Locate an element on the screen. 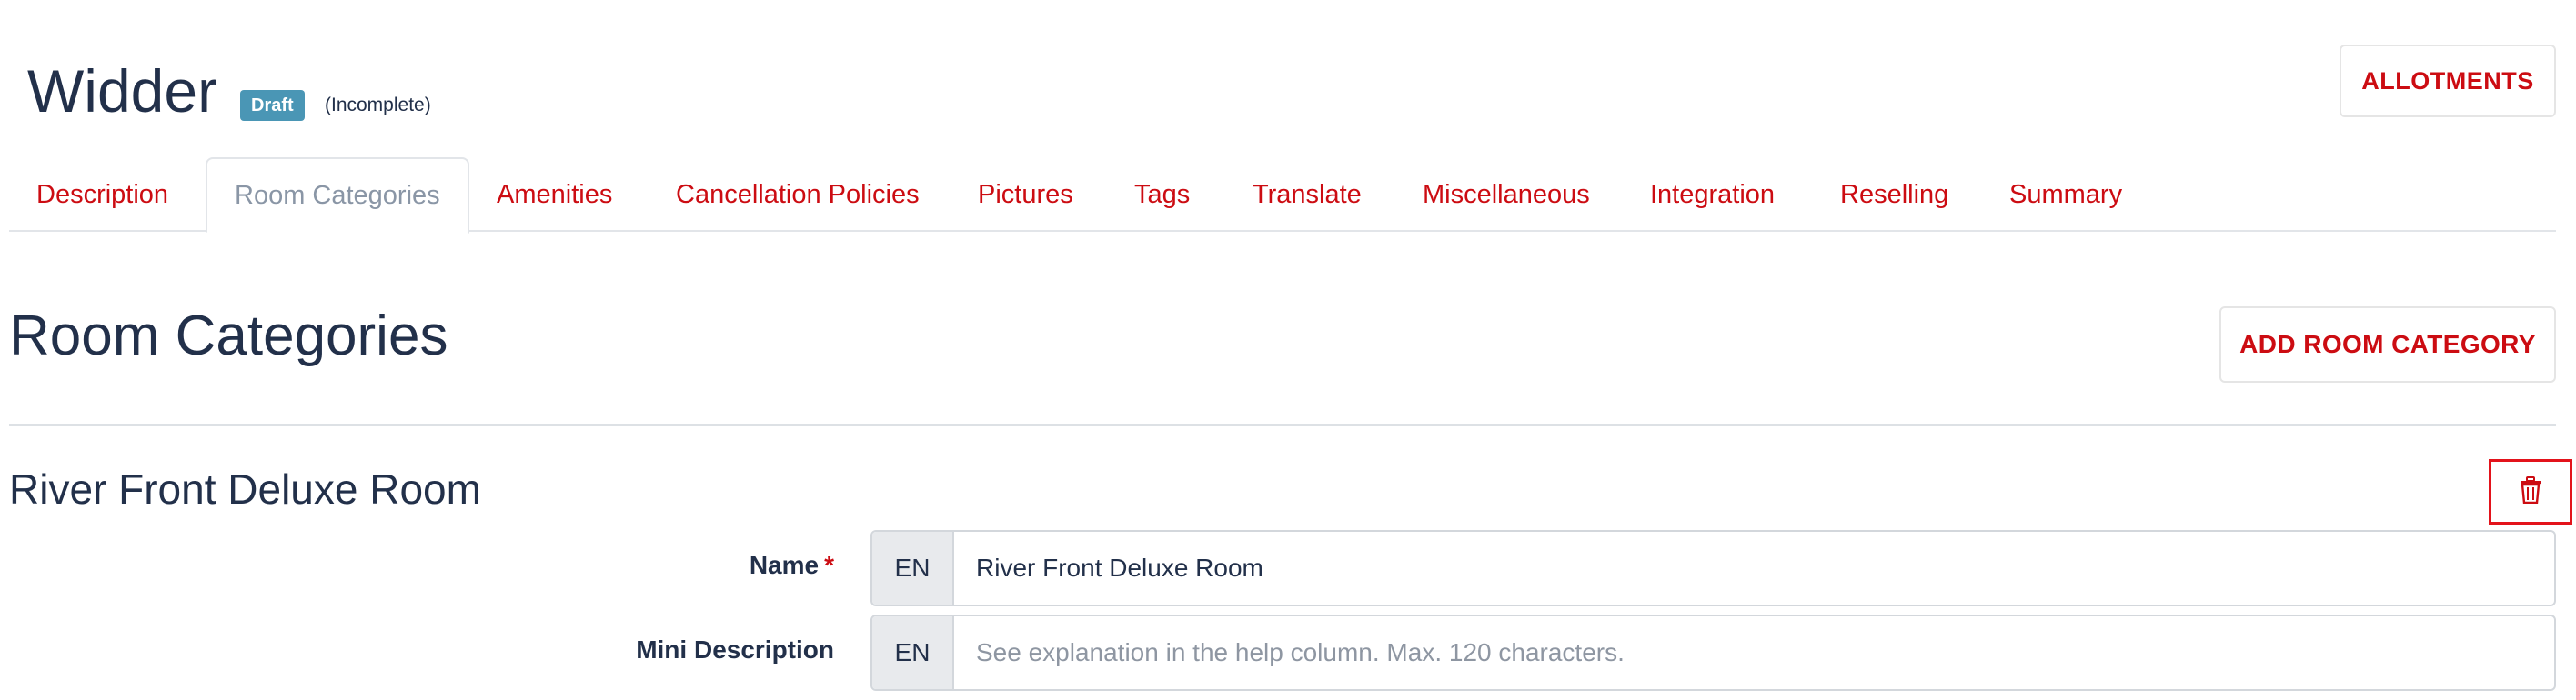  tab-tags: Tags is located at coordinates (1162, 194).